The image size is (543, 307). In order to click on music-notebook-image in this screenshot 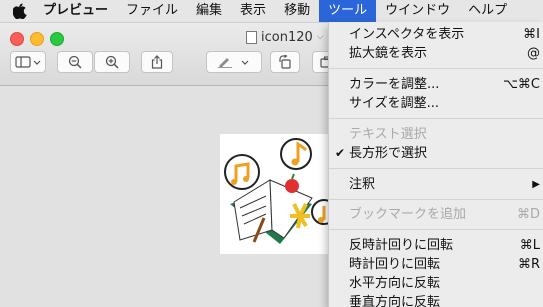, I will do `click(280, 191)`.